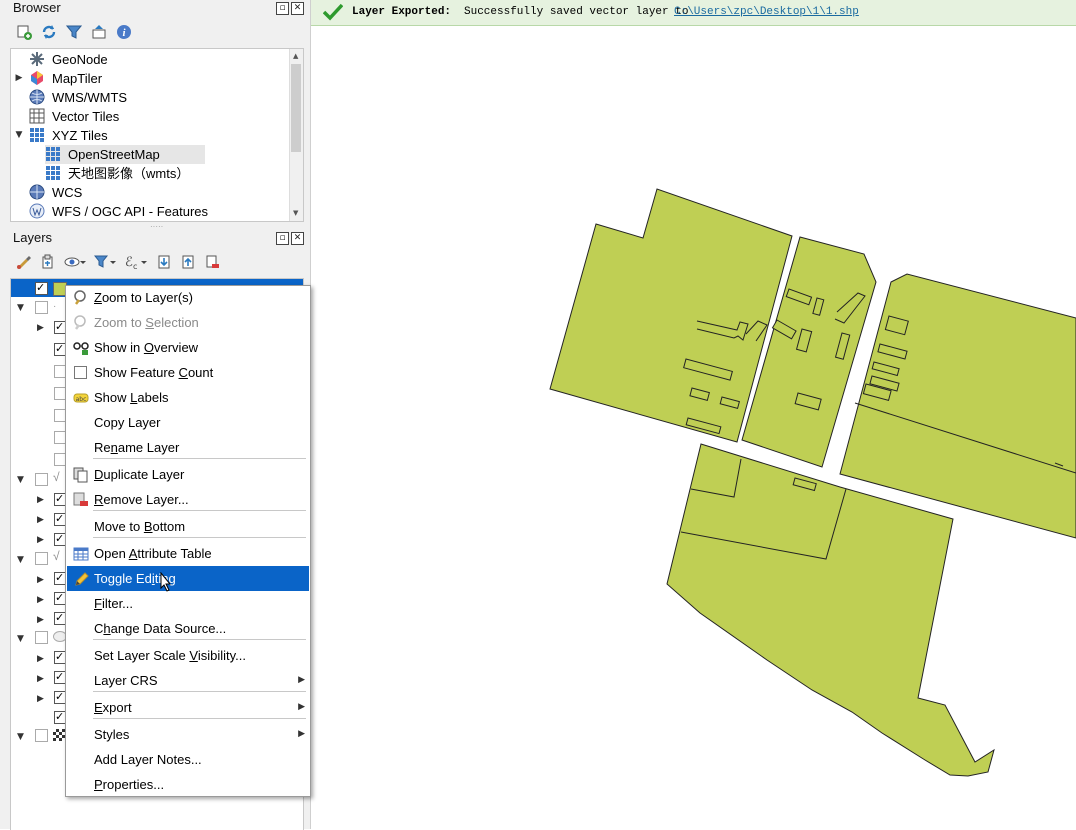 This screenshot has width=1076, height=830. What do you see at coordinates (37, 97) in the screenshot?
I see `wms-icon` at bounding box center [37, 97].